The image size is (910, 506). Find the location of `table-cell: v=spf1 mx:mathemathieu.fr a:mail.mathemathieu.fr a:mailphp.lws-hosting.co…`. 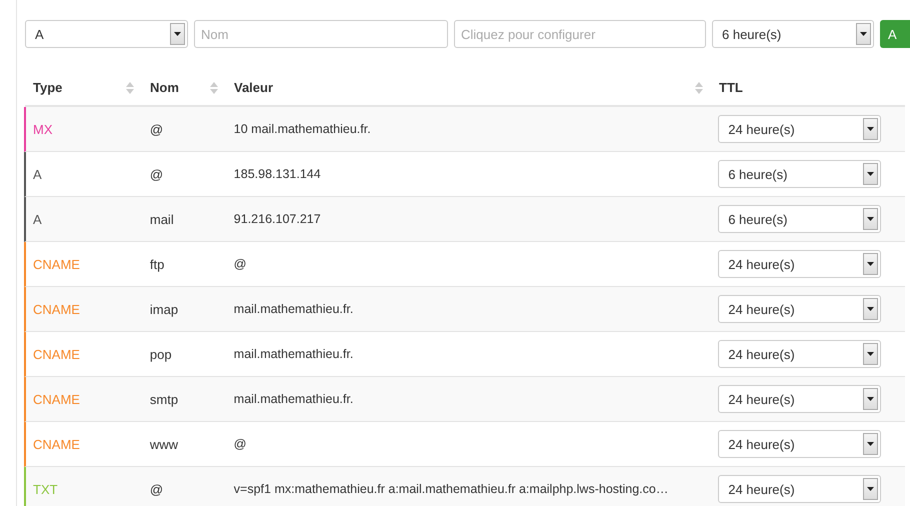

table-cell: v=spf1 mx:mathemathieu.fr a:mail.mathemathieu.fr a:mailphp.lws-hosting.co… is located at coordinates (451, 489).